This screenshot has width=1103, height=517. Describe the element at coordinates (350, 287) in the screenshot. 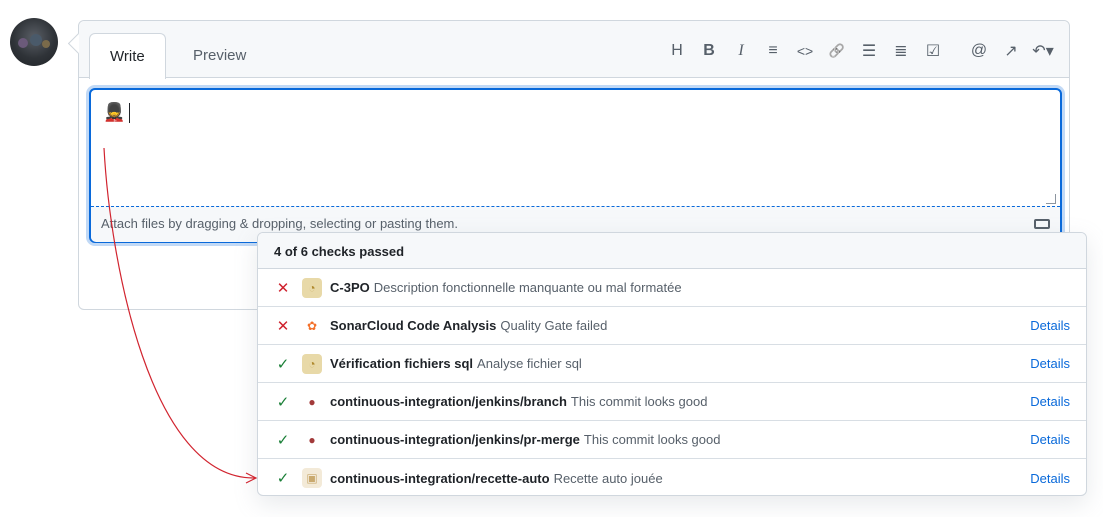

I see `check-name: C-3PO` at that location.